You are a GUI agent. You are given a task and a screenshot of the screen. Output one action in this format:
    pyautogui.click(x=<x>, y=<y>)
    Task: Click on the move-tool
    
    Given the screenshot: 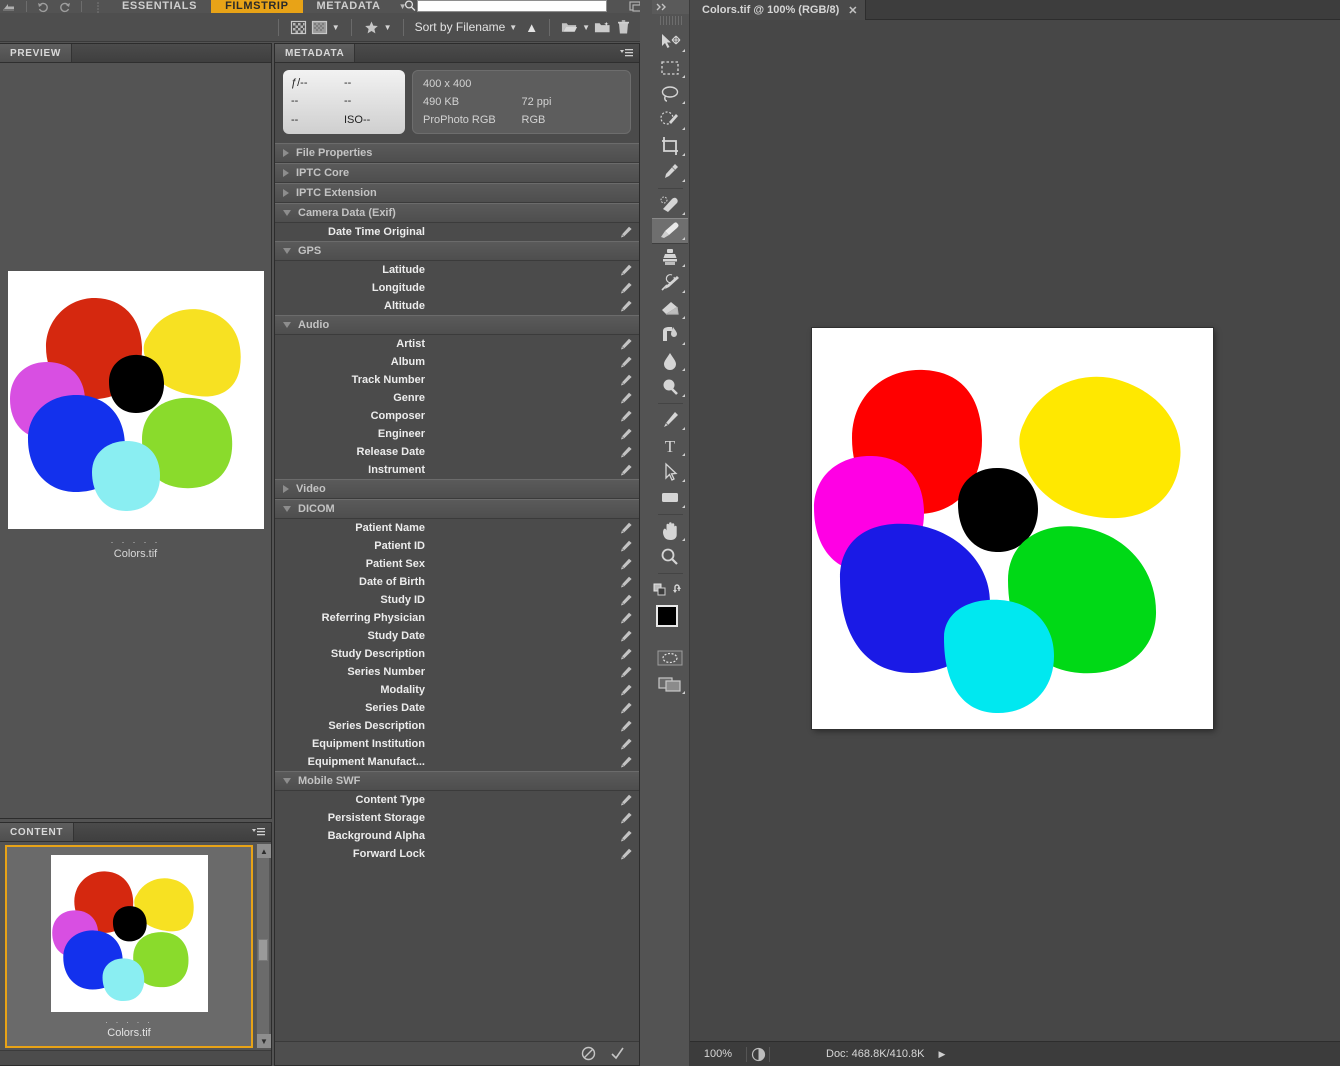 What is the action you would take?
    pyautogui.click(x=670, y=42)
    